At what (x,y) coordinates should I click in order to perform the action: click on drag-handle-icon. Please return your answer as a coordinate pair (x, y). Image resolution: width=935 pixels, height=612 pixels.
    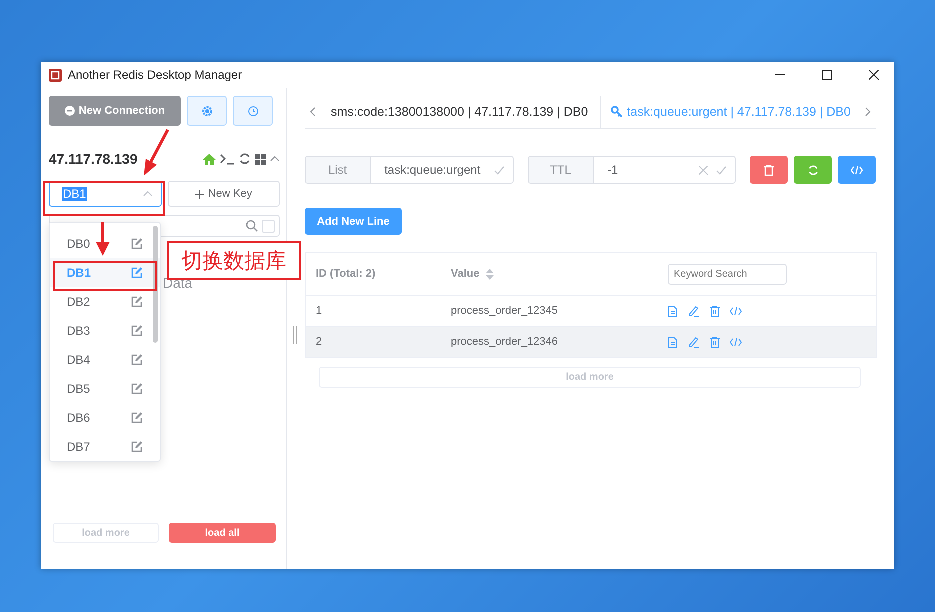
    Looking at the image, I should click on (295, 335).